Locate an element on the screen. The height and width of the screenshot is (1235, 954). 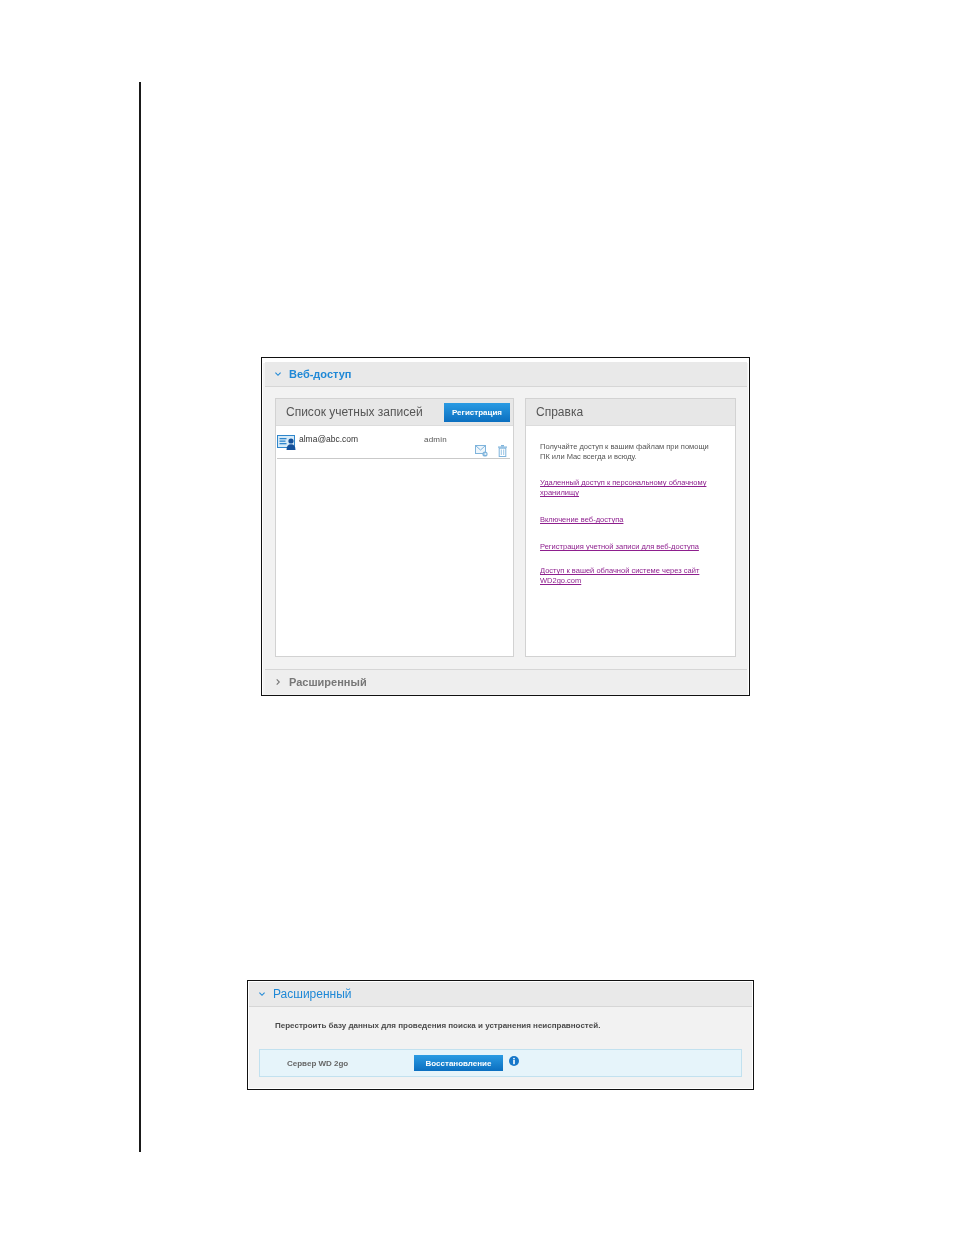
info-icon is located at coordinates (514, 1060).